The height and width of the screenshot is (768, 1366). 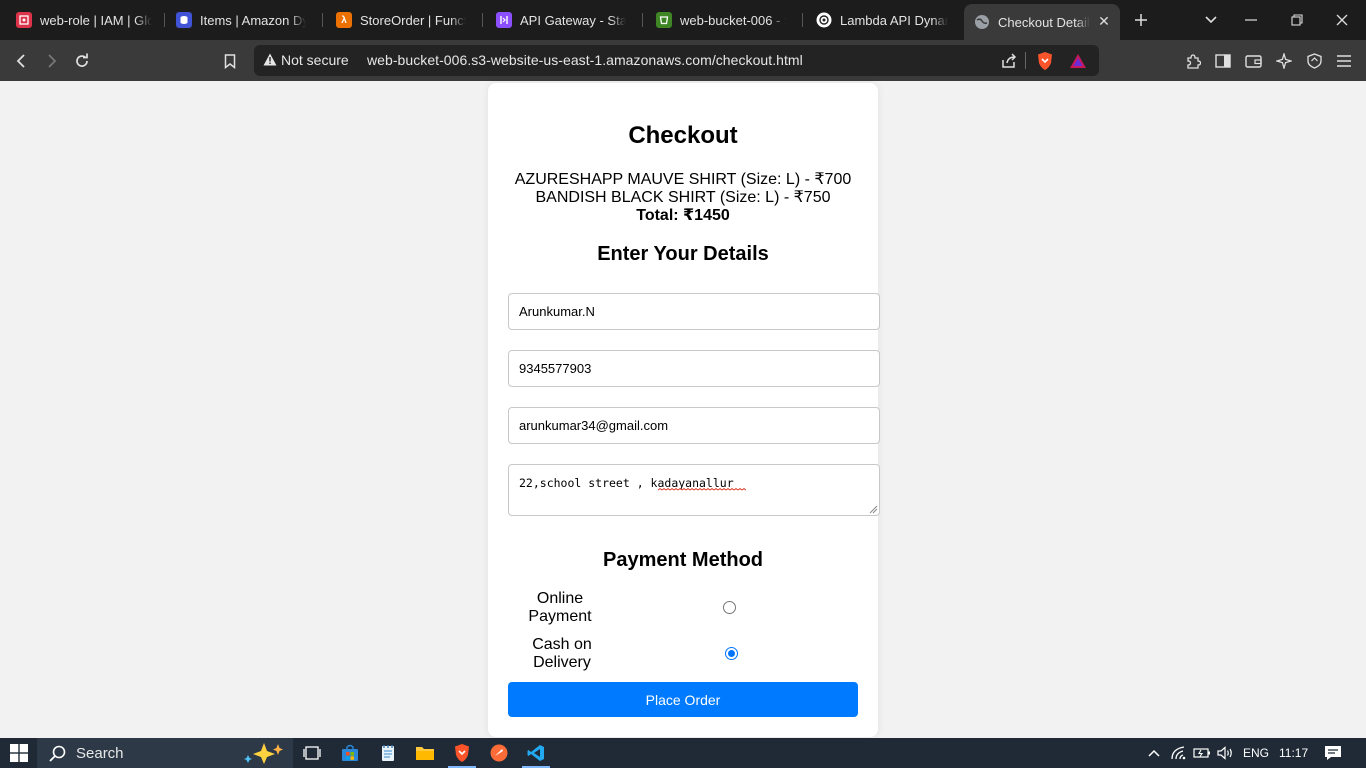 What do you see at coordinates (315, 60) in the screenshot?
I see `security-status-label: Not secure` at bounding box center [315, 60].